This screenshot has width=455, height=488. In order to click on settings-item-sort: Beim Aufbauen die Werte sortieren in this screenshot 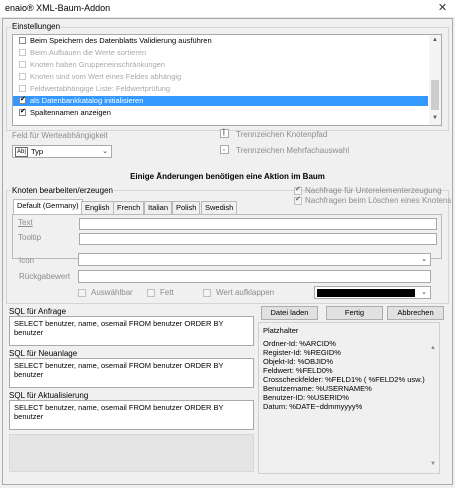, I will do `click(220, 53)`.